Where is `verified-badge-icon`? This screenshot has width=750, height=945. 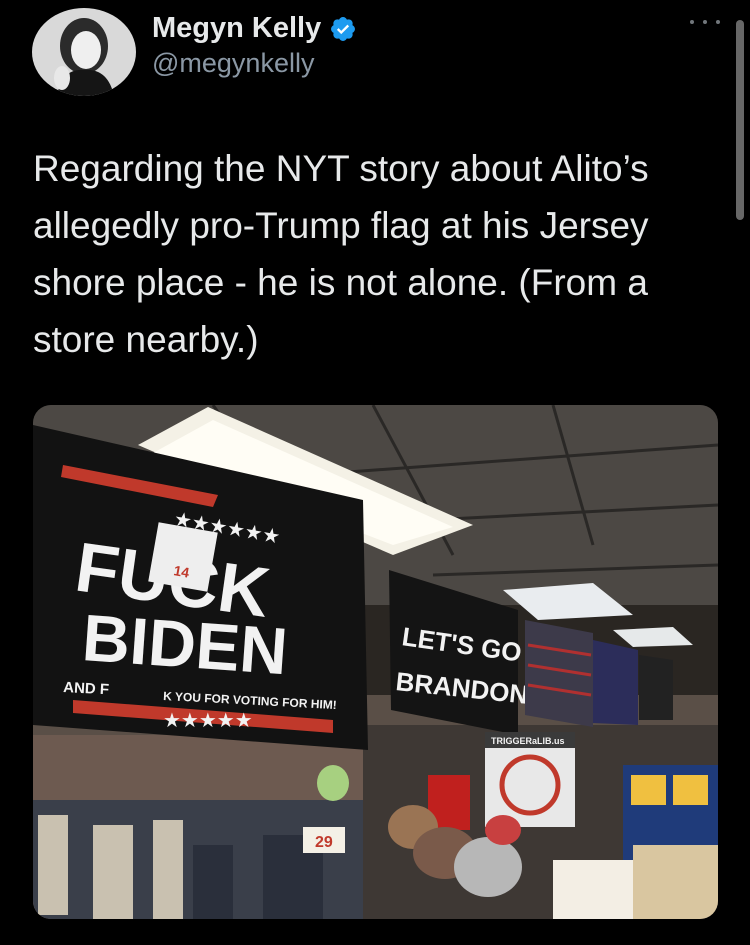 verified-badge-icon is located at coordinates (343, 28).